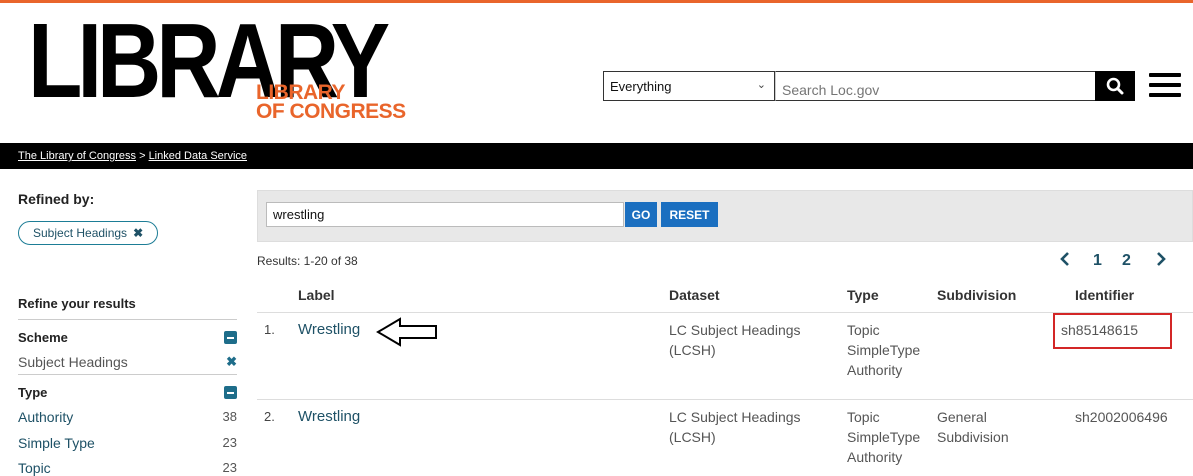 This screenshot has width=1193, height=476. What do you see at coordinates (46, 417) in the screenshot?
I see `facet-item-label: Authority` at bounding box center [46, 417].